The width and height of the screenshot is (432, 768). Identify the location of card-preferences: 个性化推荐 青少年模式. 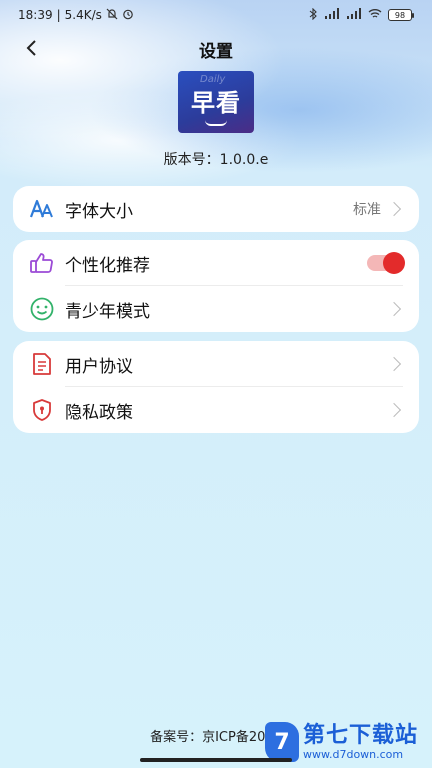
(216, 286).